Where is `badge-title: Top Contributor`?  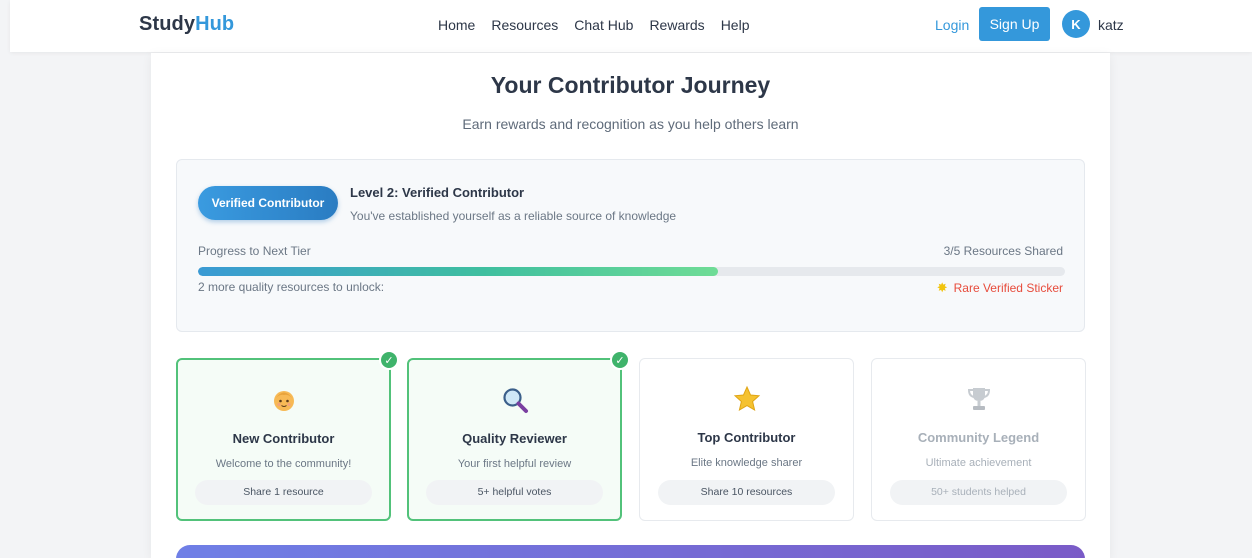 badge-title: Top Contributor is located at coordinates (746, 437).